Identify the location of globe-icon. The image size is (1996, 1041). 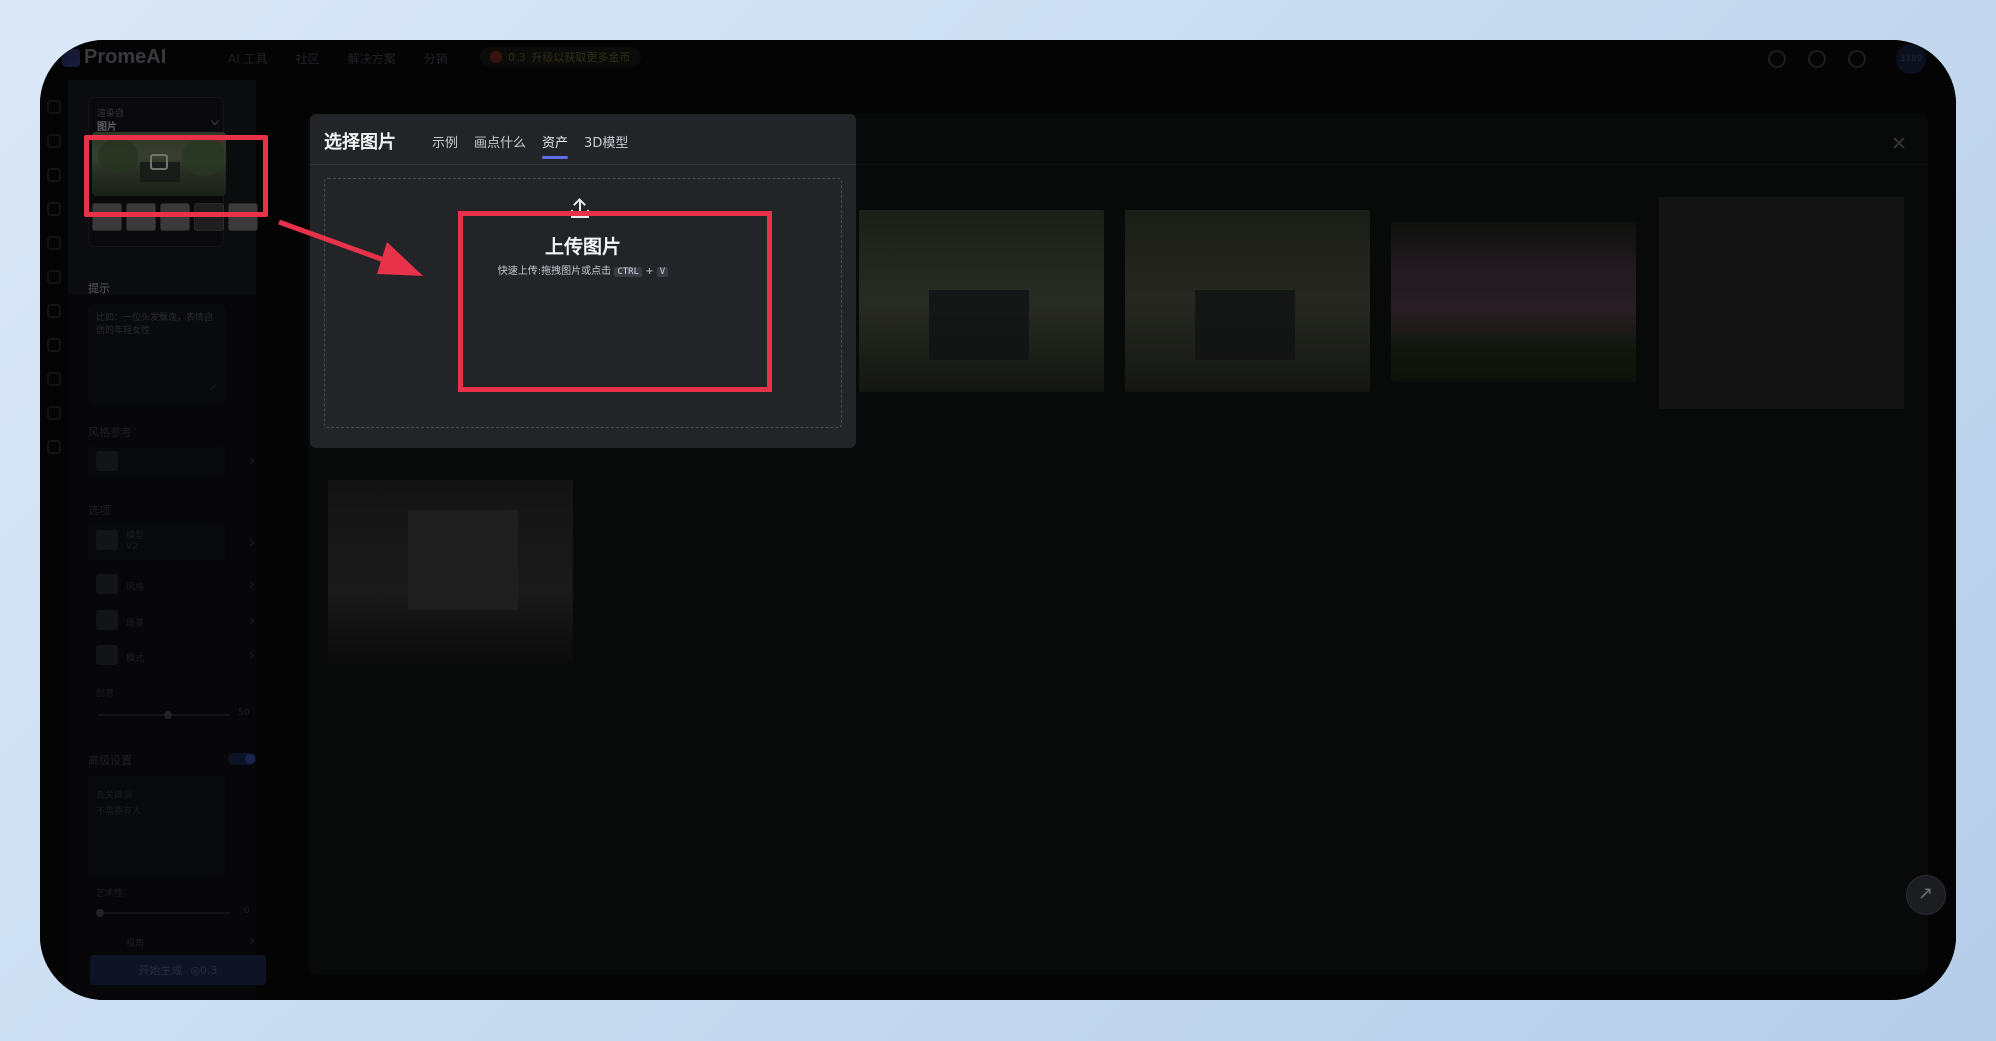
(1857, 59).